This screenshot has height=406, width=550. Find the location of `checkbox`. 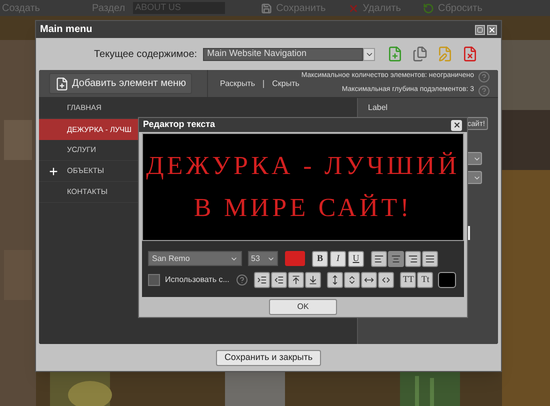

checkbox is located at coordinates (154, 280).